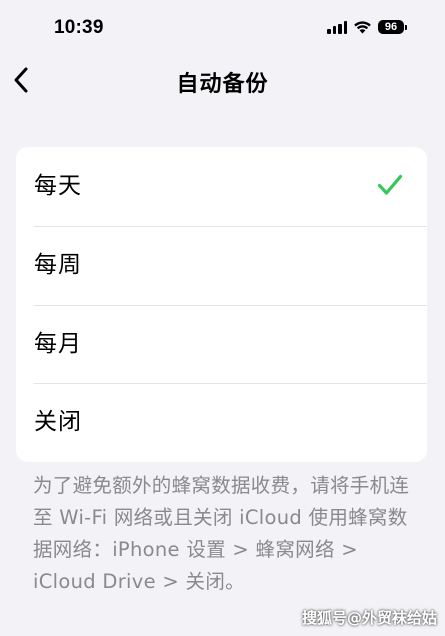 The image size is (445, 636). What do you see at coordinates (222, 29) in the screenshot?
I see `status-bar: 10:39 96` at bounding box center [222, 29].